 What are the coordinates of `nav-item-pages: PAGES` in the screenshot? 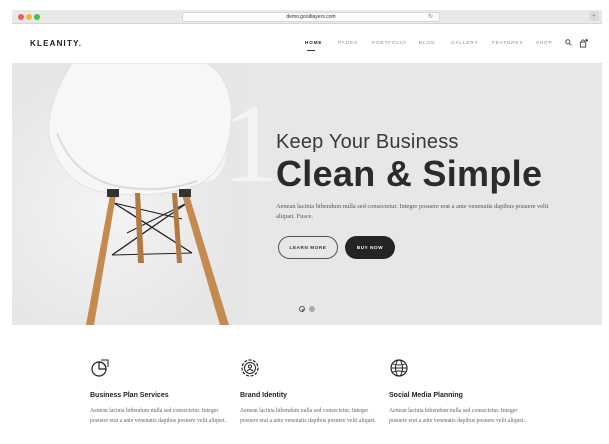 It's located at (348, 42).